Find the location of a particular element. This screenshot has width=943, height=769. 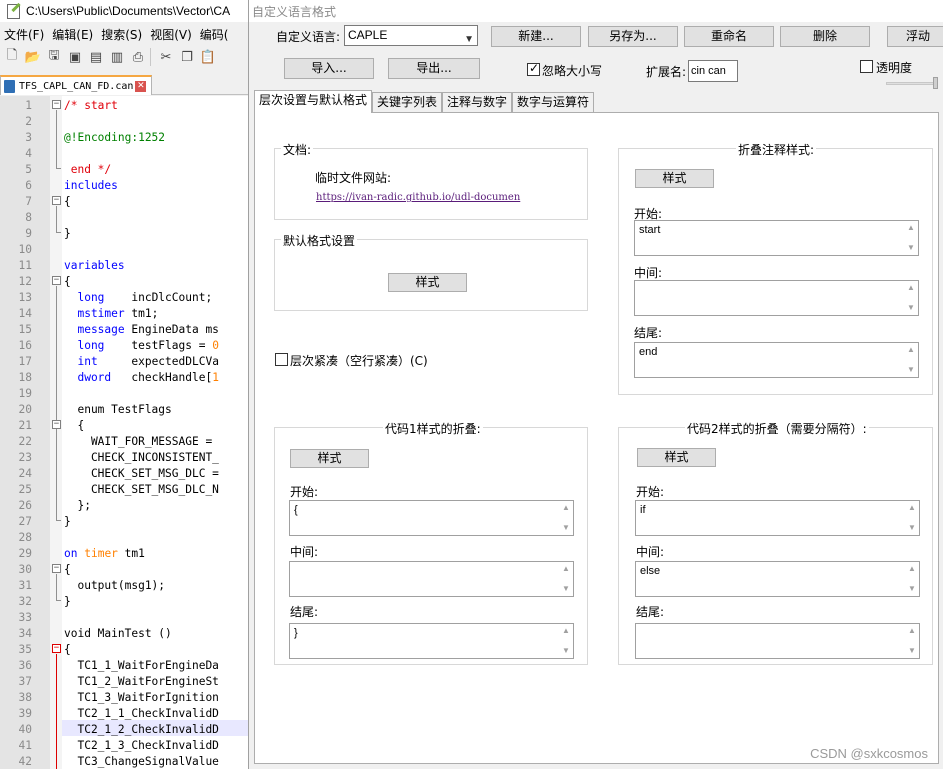

save-all-icon: ▣ is located at coordinates (75, 57).